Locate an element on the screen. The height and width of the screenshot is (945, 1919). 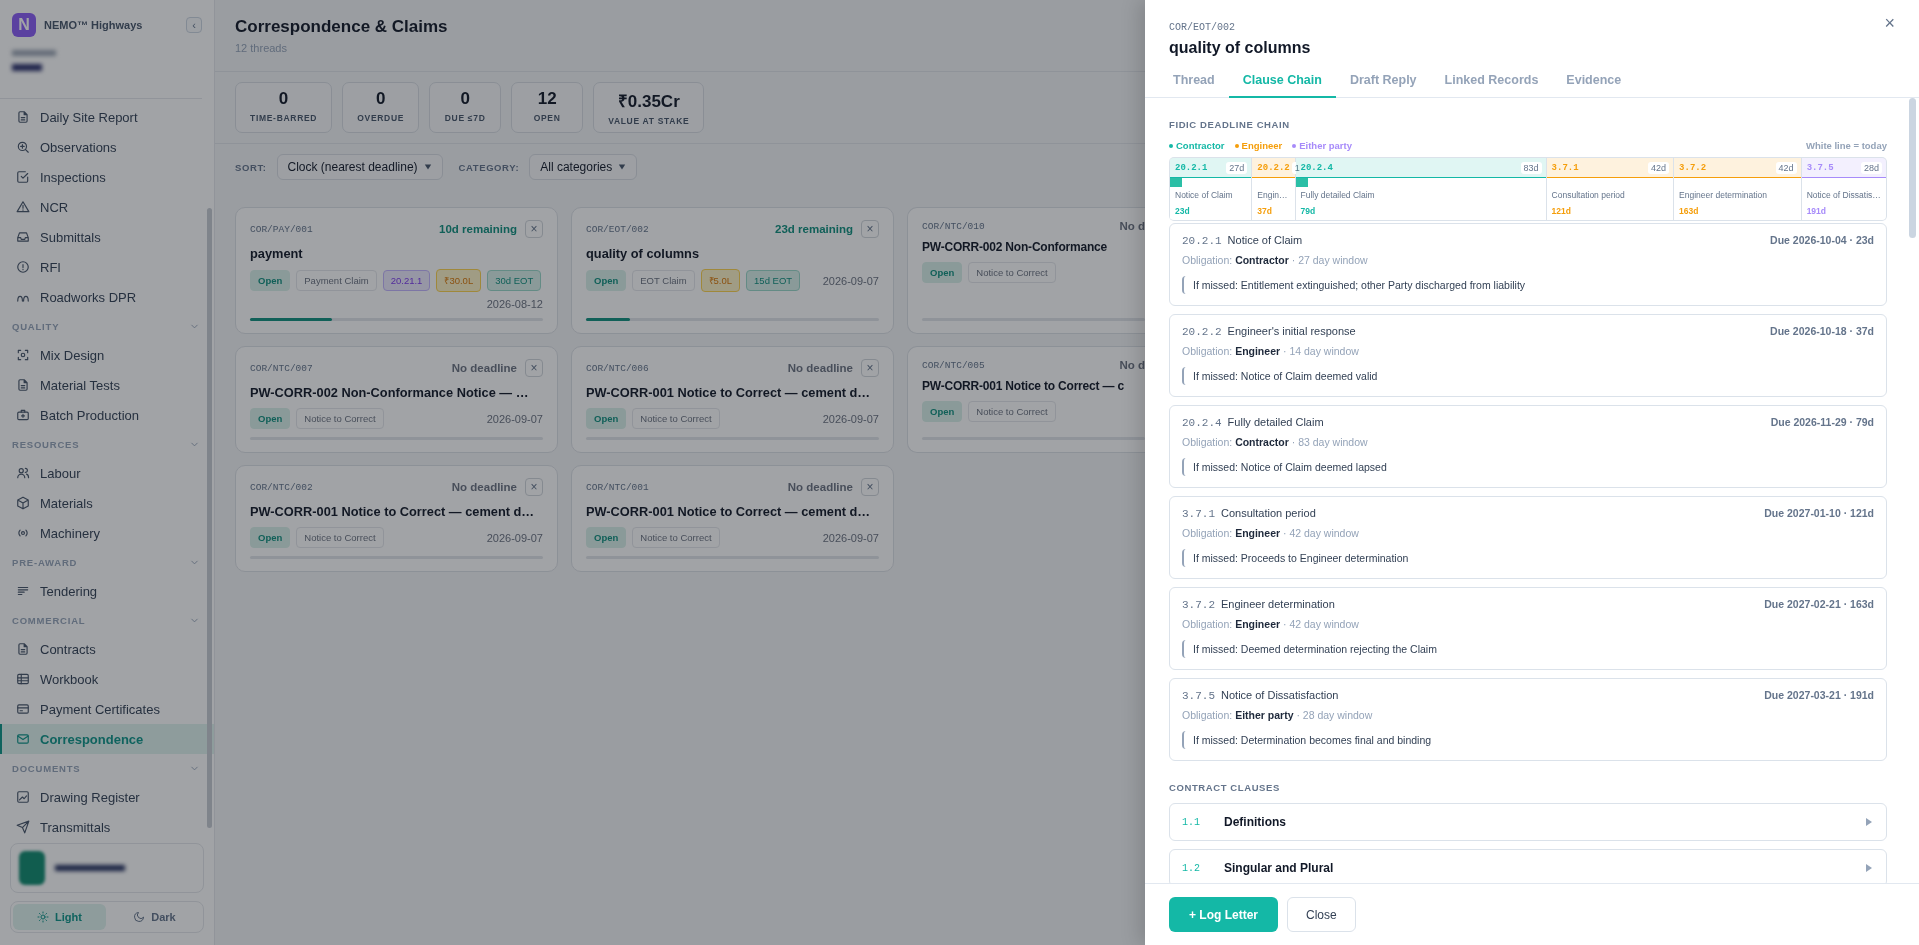
day-offset: 37d is located at coordinates (1264, 211).